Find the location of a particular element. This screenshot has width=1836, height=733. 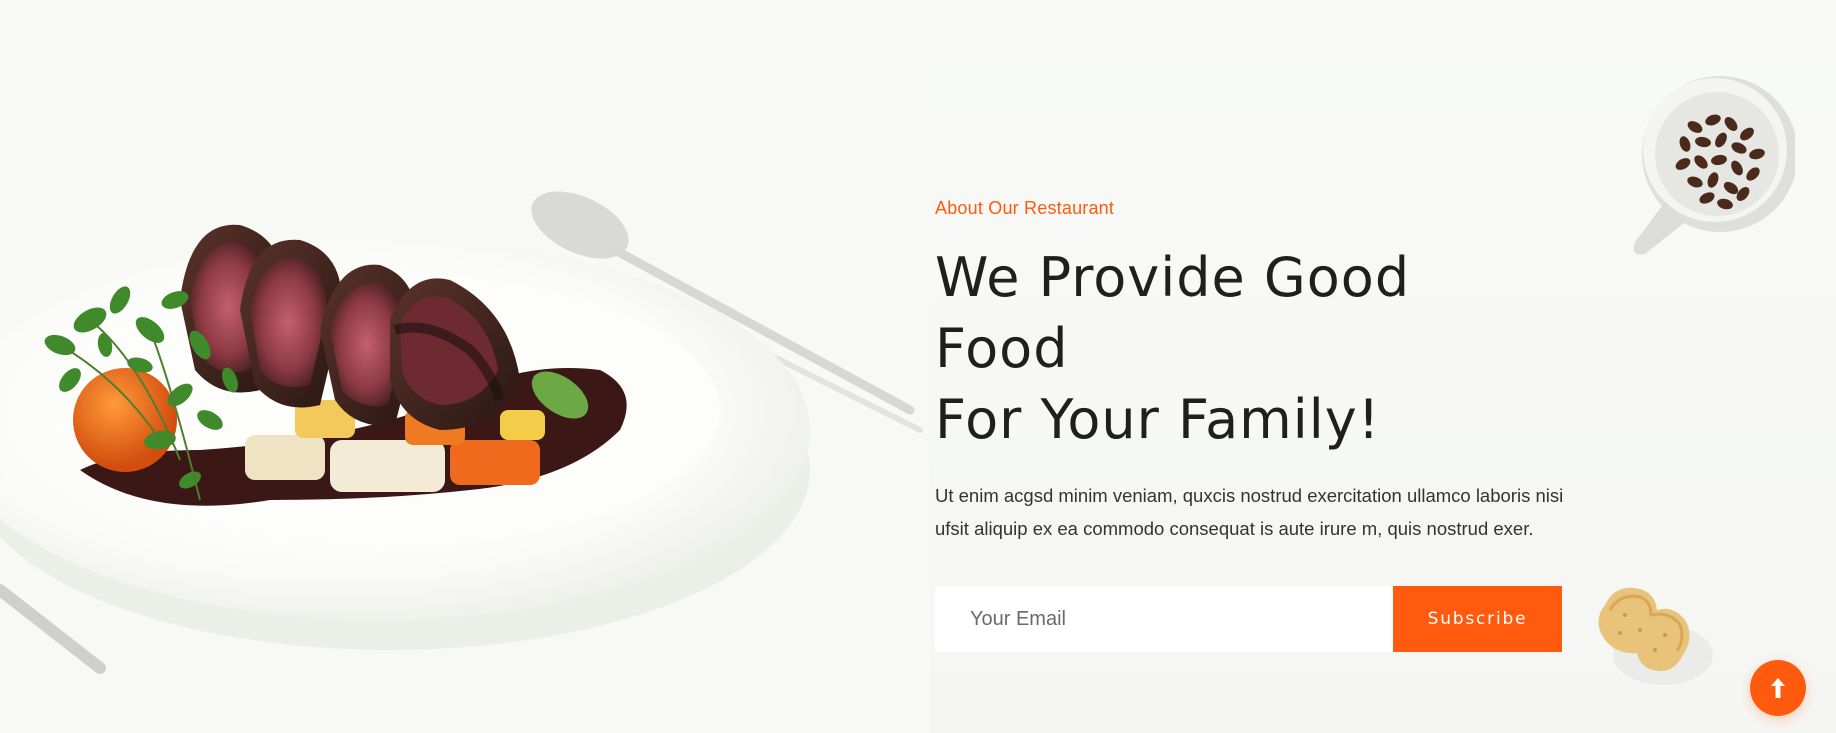

section-title-line-2: For Your Family! is located at coordinates (1158, 419).